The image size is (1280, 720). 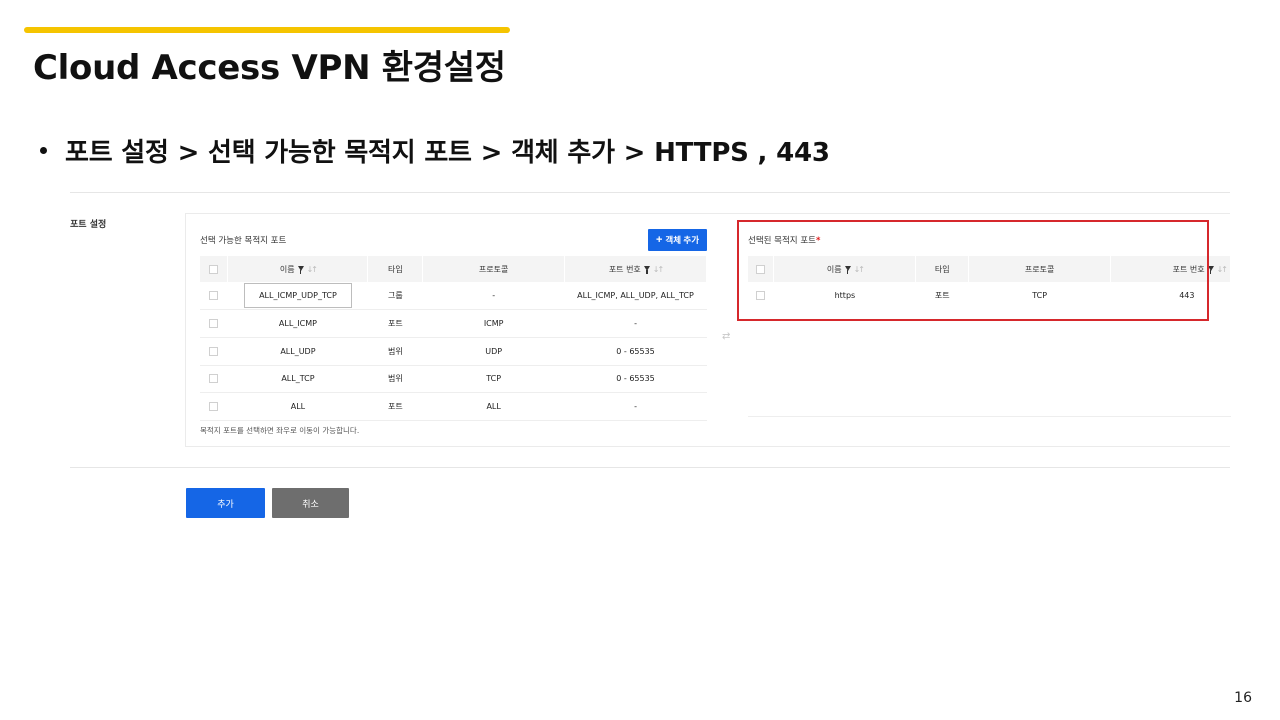 I want to click on add-object-button-label: 객체 추가, so click(x=682, y=240).